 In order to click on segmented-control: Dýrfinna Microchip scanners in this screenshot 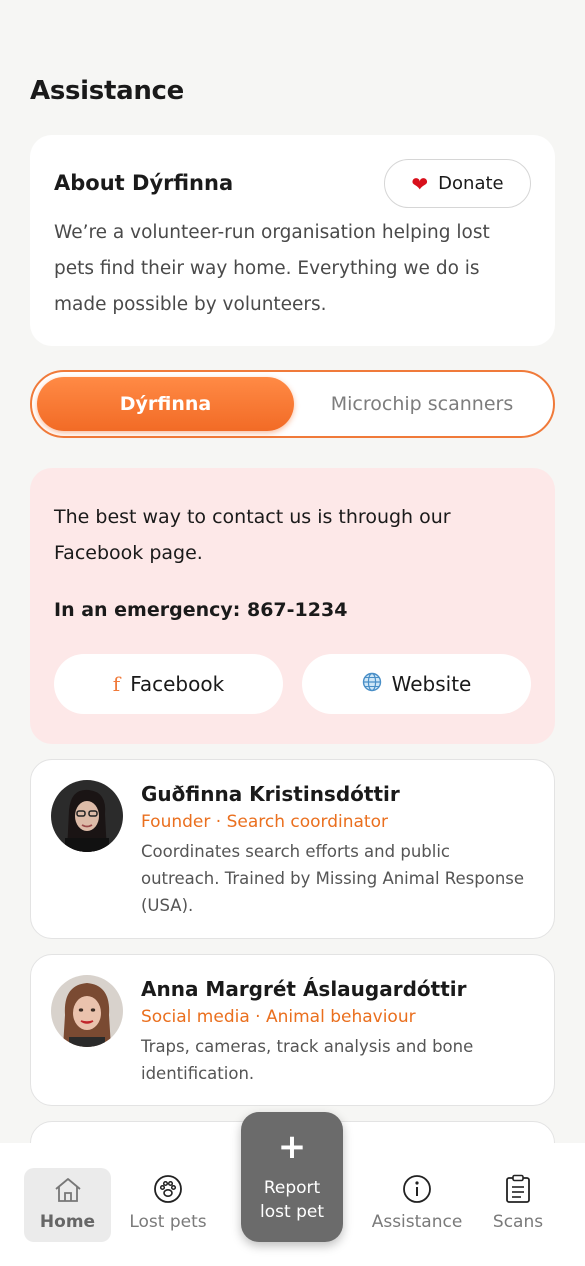, I will do `click(292, 404)`.